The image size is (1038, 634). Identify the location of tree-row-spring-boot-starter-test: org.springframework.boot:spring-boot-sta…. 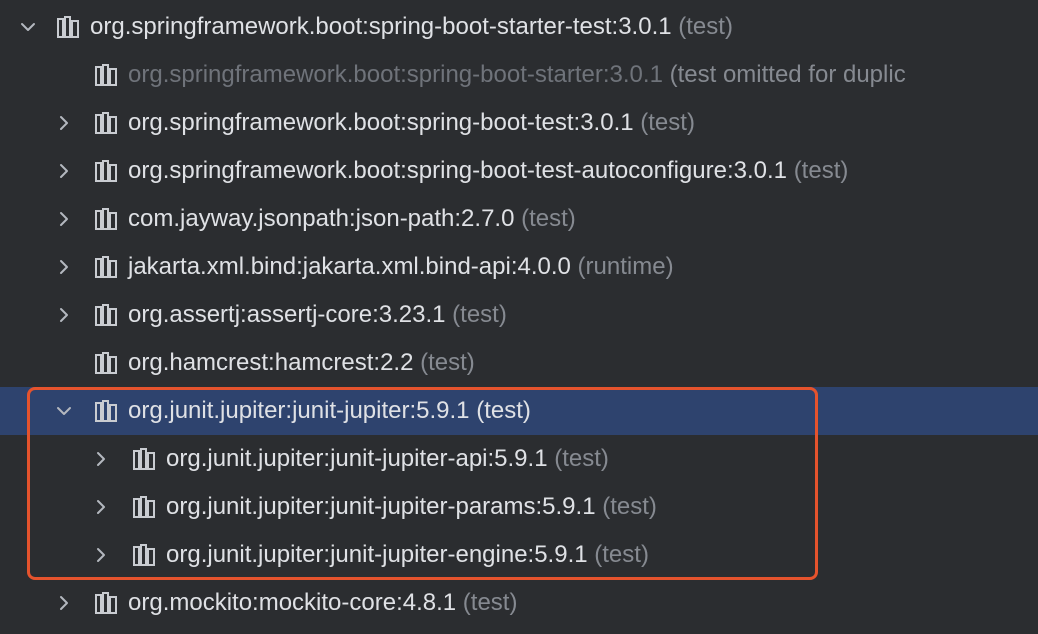
(519, 27).